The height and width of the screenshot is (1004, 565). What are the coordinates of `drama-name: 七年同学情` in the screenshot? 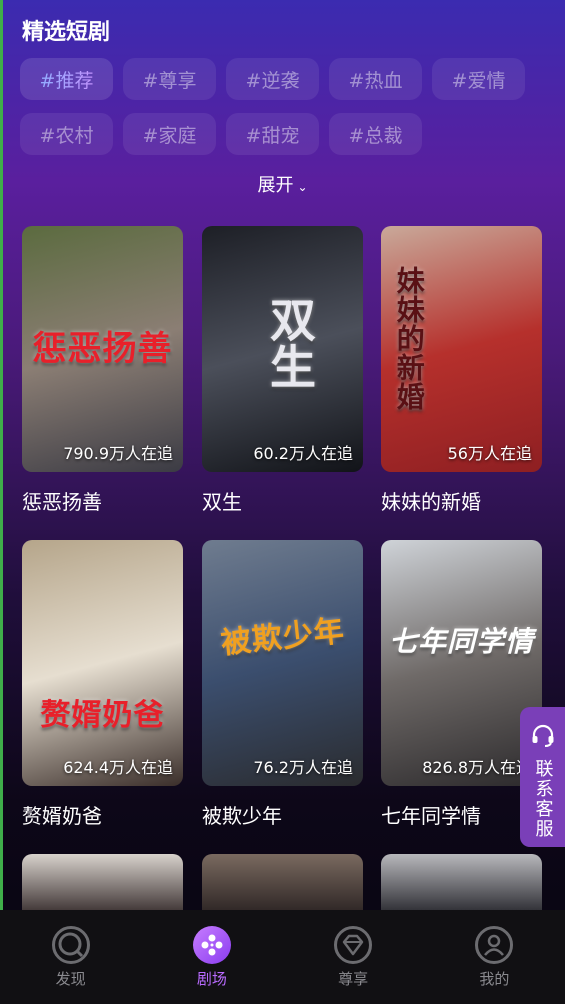 It's located at (461, 814).